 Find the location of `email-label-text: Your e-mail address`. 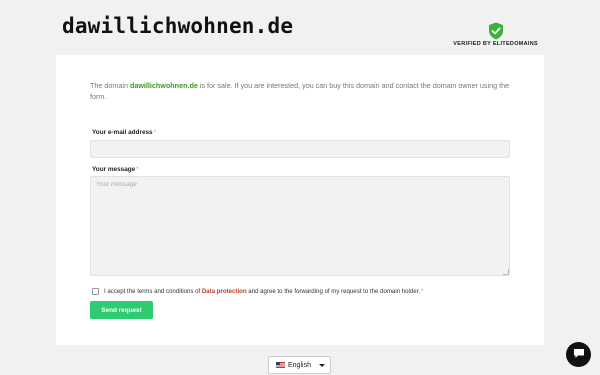

email-label-text: Your e-mail address is located at coordinates (122, 132).